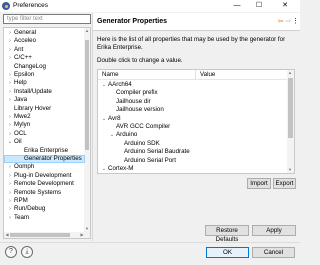 This screenshot has width=320, height=265. I want to click on table-row: Arduino Serial Port, so click(150, 161).